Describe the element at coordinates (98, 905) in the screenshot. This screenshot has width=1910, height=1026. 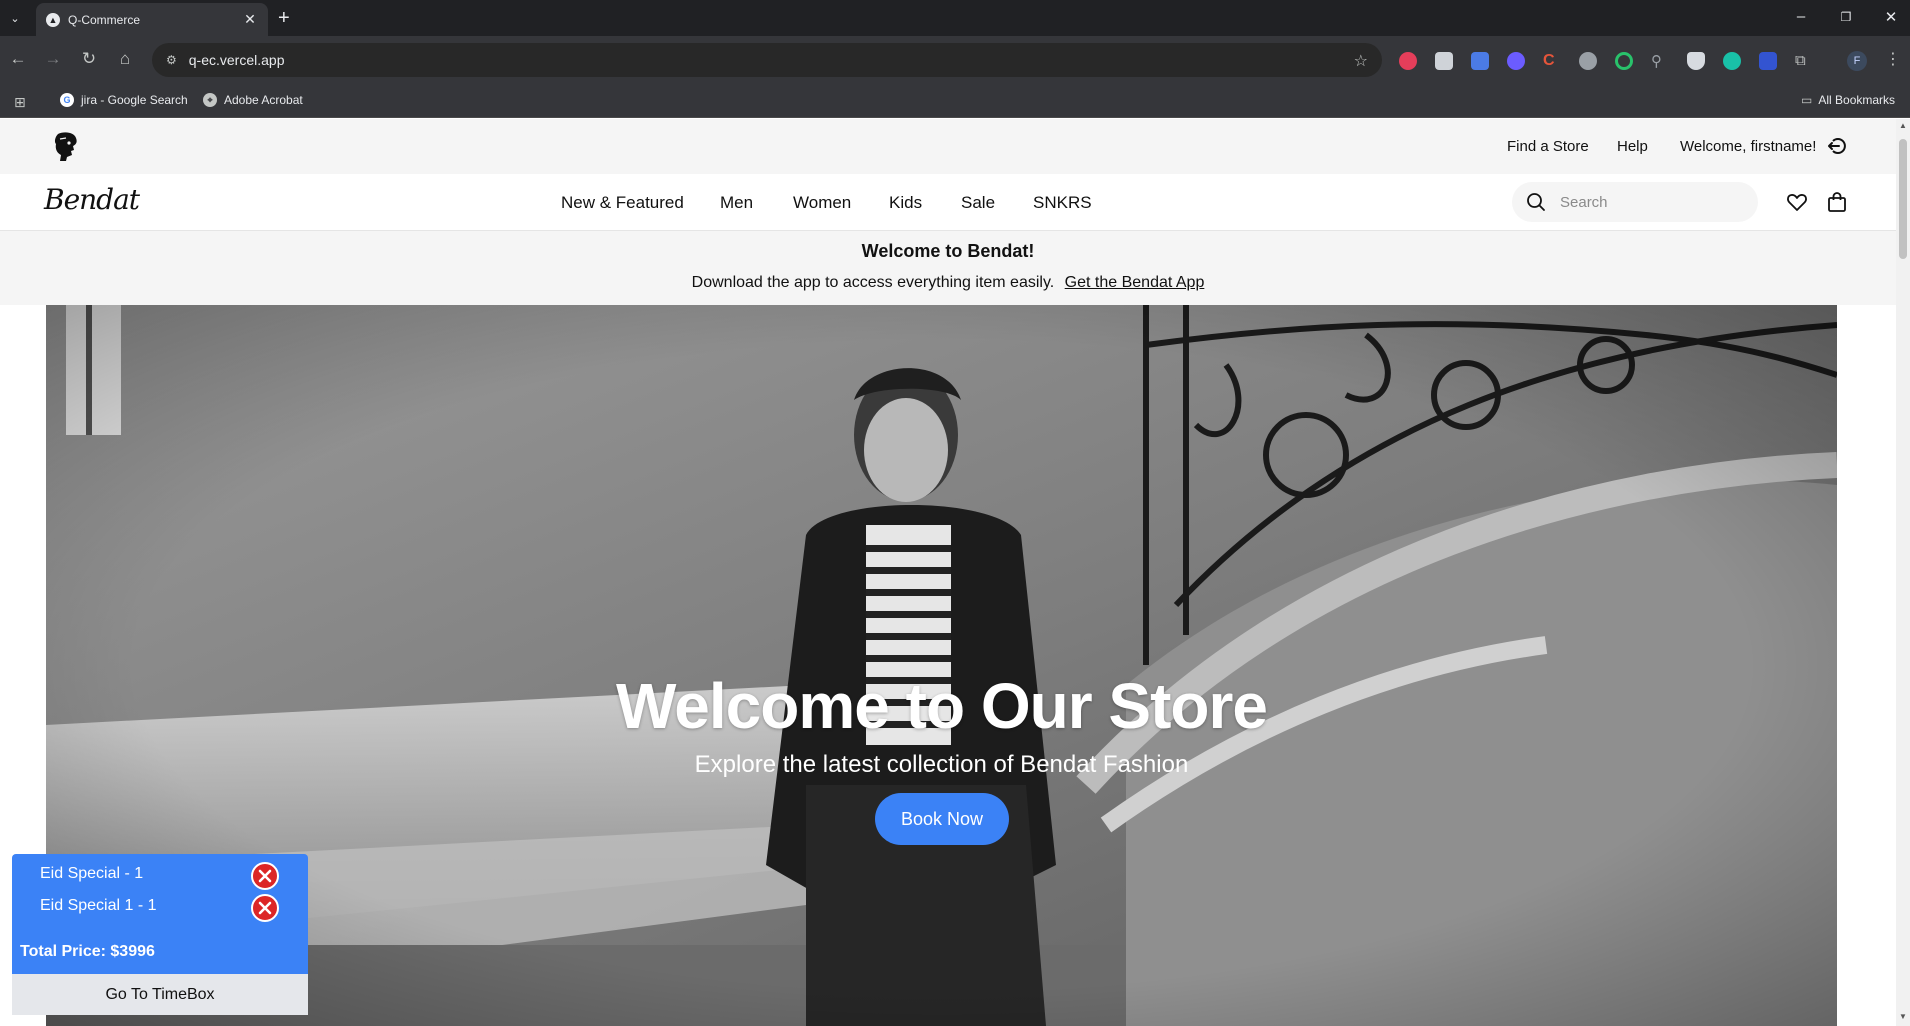
I see `cart-item: Eid Special 1 - 1` at that location.